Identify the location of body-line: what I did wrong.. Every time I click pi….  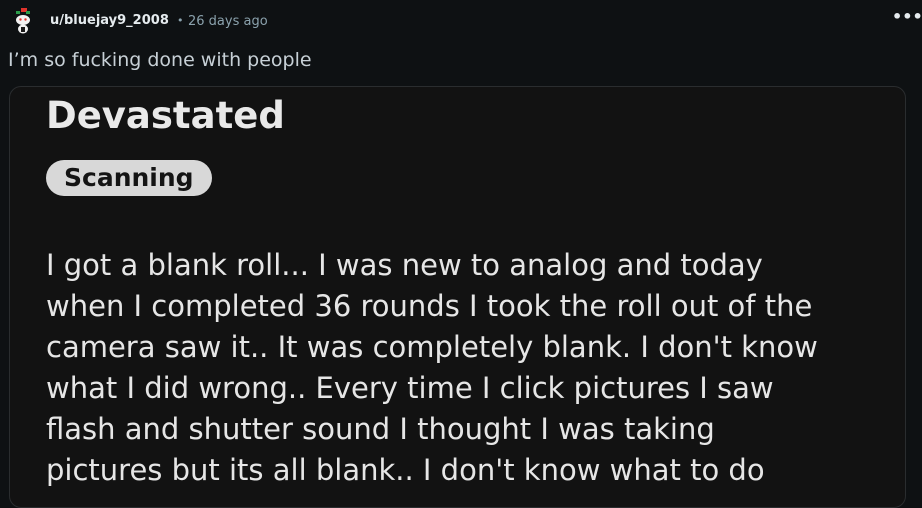
(410, 388).